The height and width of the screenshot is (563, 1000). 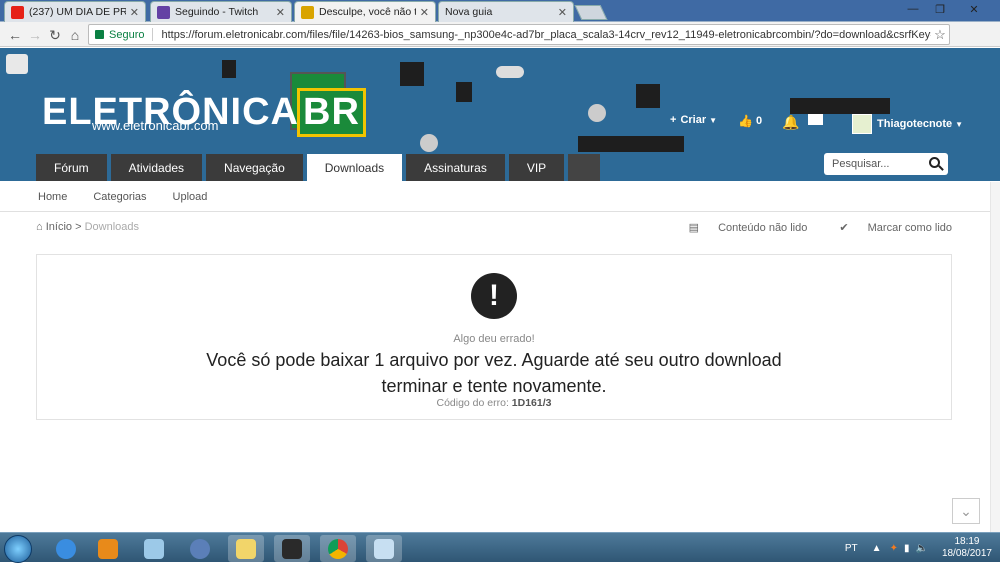 I want to click on network-icon: ▮, so click(x=907, y=548).